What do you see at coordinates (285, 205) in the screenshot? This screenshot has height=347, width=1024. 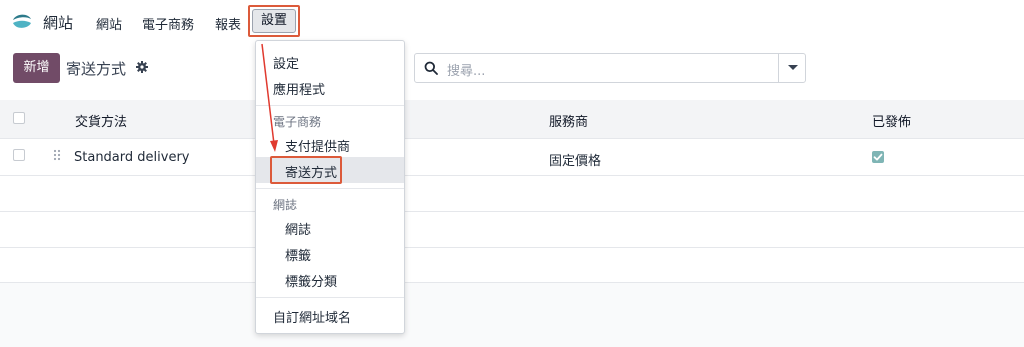 I see `menu-section-blog: 網誌` at bounding box center [285, 205].